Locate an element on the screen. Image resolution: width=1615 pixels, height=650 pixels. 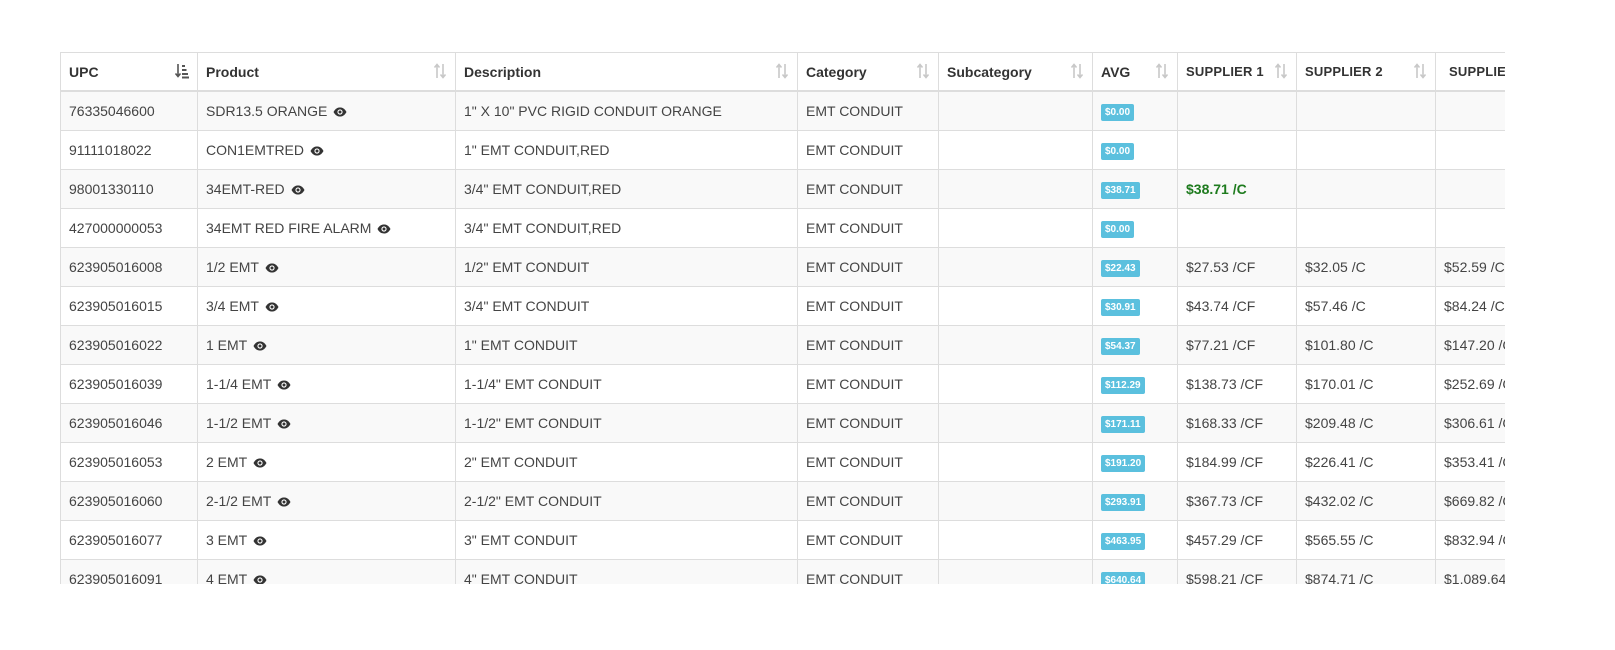
supplier-1-price-text: $367.73 /CF is located at coordinates (1225, 501).